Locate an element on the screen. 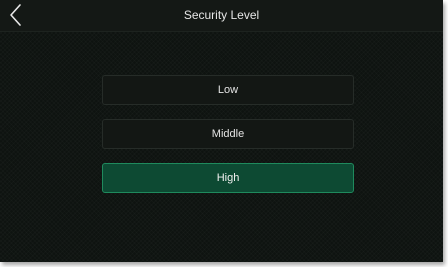 The width and height of the screenshot is (448, 267). option-high: High is located at coordinates (228, 178).